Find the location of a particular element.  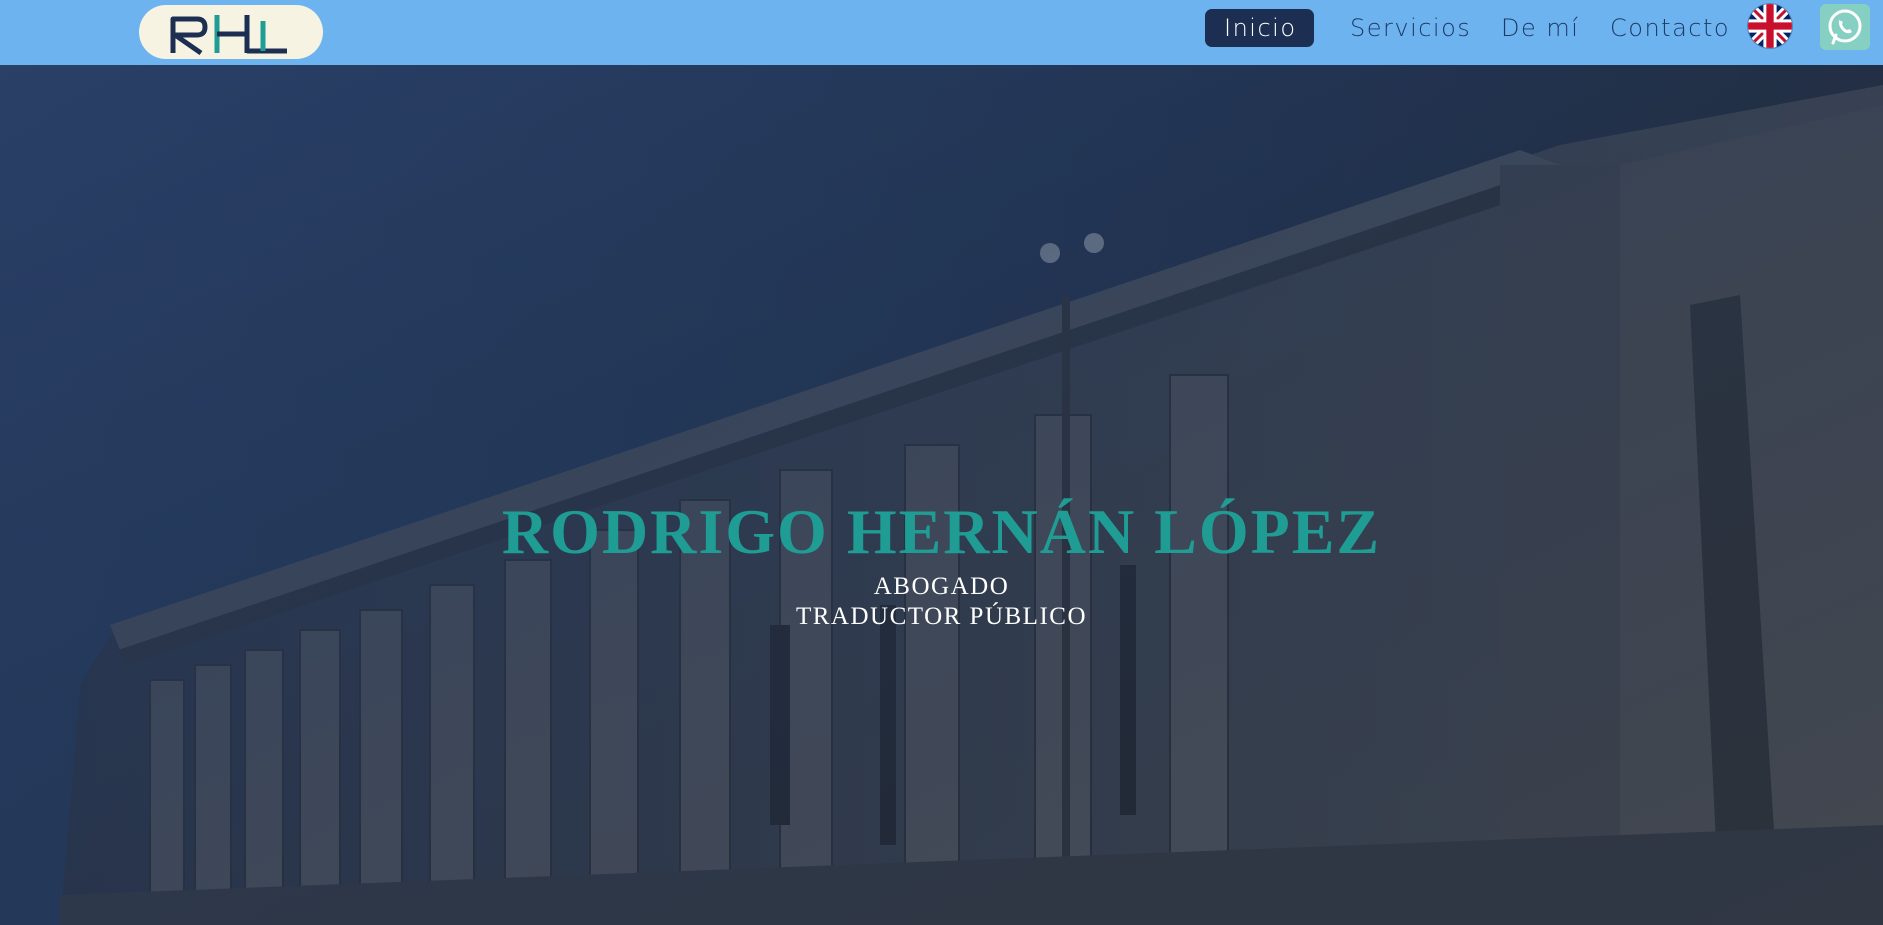

hero-subtitle-line-2: TRADUCTOR PÚBLICO is located at coordinates (941, 616).